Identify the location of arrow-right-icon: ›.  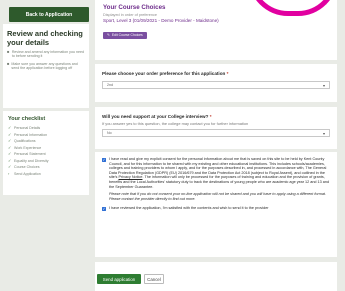
(9, 173).